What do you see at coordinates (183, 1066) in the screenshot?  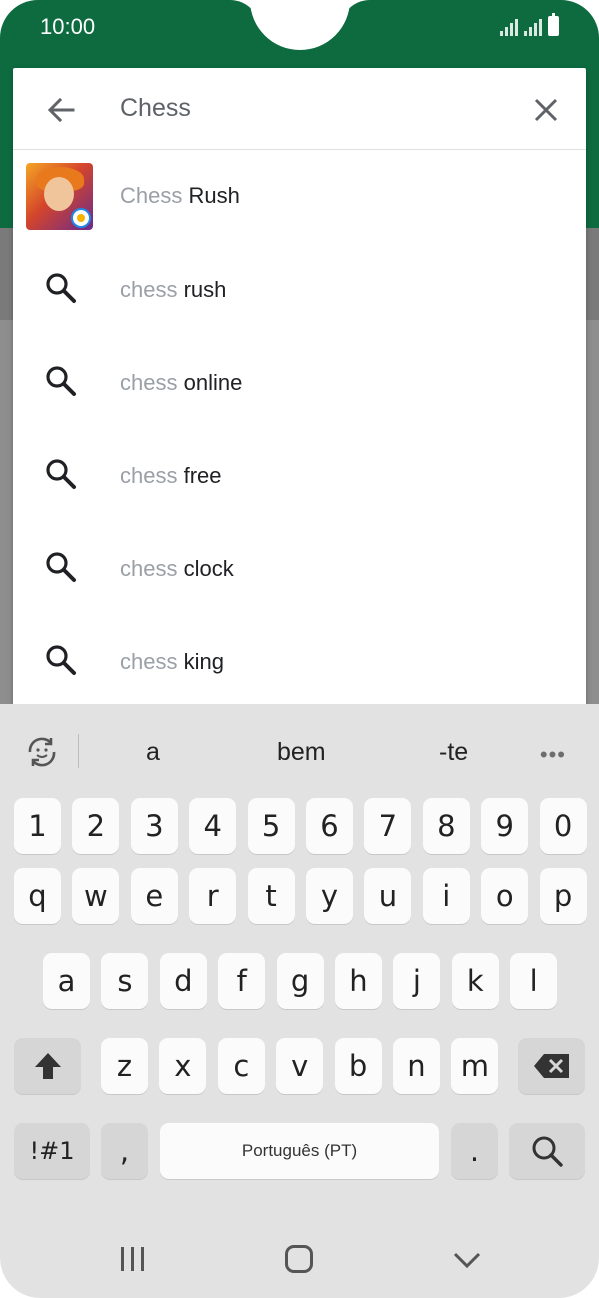 I see `key-x: x` at bounding box center [183, 1066].